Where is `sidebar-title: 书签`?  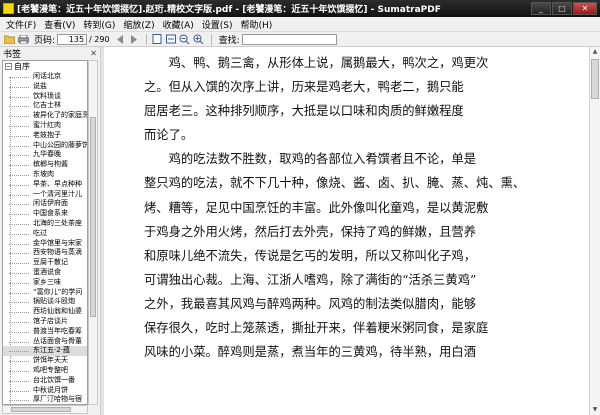 sidebar-title: 书签 is located at coordinates (12, 55).